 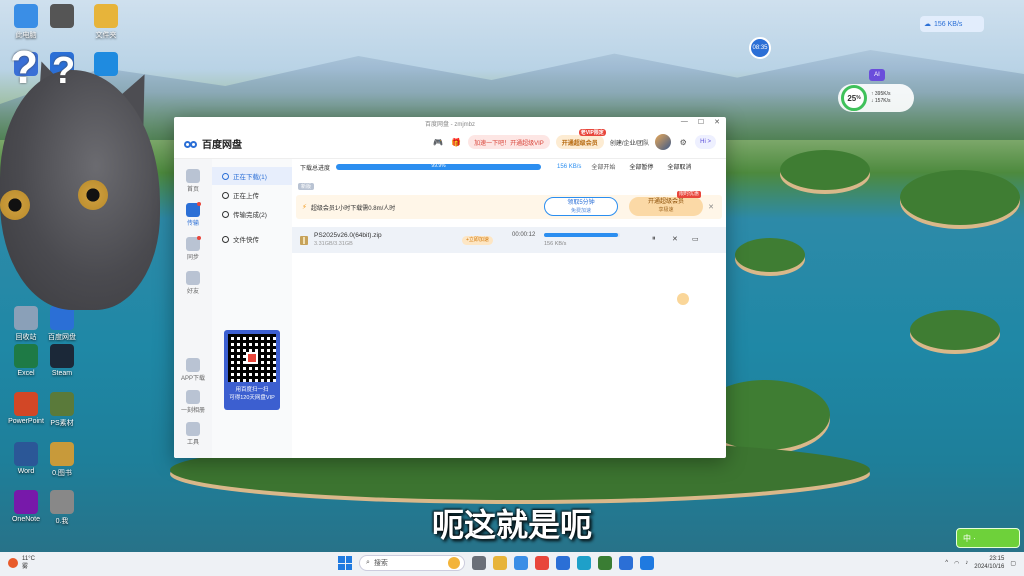 What do you see at coordinates (15, 205) in the screenshot?
I see `cat-eye` at bounding box center [15, 205].